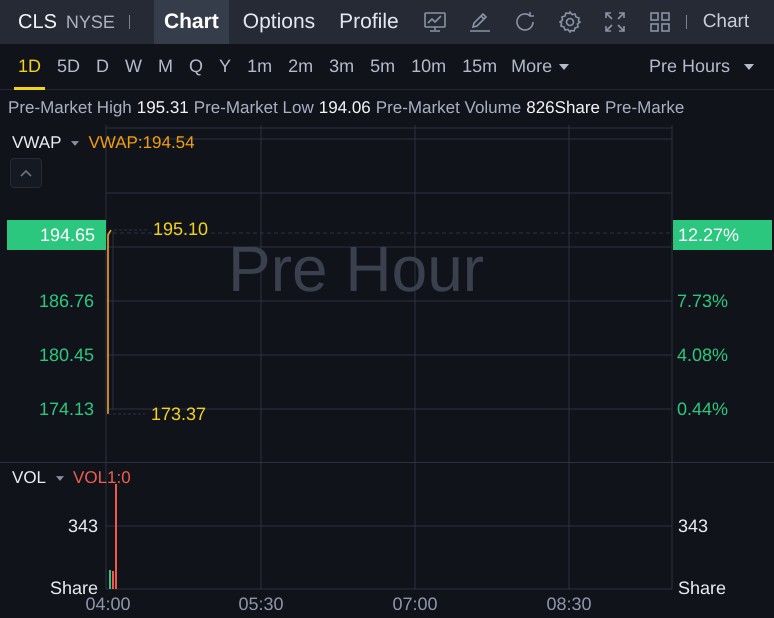 The height and width of the screenshot is (618, 774). Describe the element at coordinates (70, 108) in the screenshot. I see `stat-label: Pre-Market High` at that location.